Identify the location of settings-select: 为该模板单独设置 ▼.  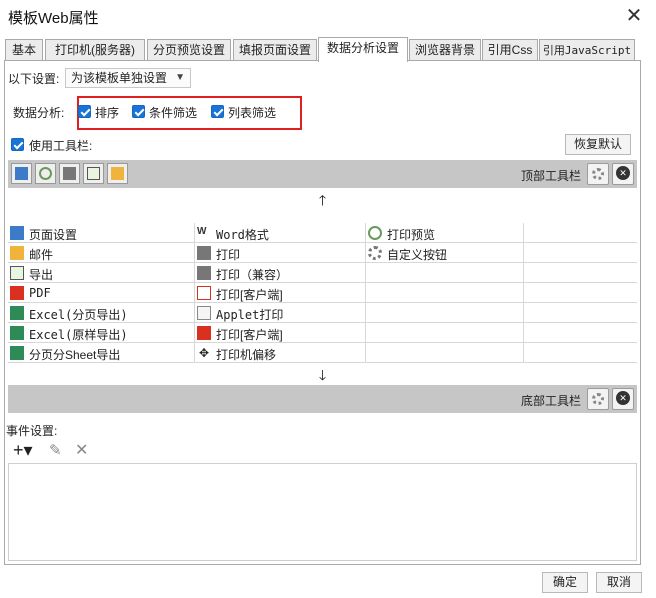
(128, 78).